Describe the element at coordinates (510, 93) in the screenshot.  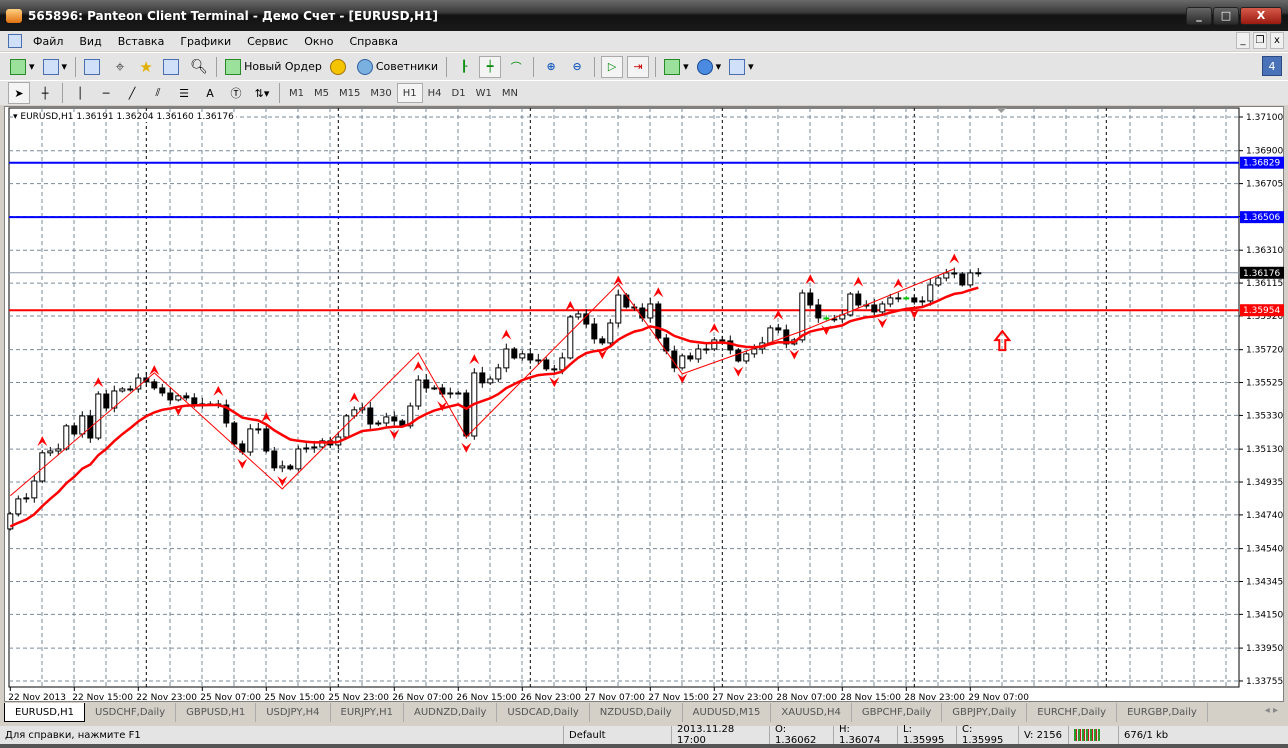
I see `timeframe-mn: MN` at that location.